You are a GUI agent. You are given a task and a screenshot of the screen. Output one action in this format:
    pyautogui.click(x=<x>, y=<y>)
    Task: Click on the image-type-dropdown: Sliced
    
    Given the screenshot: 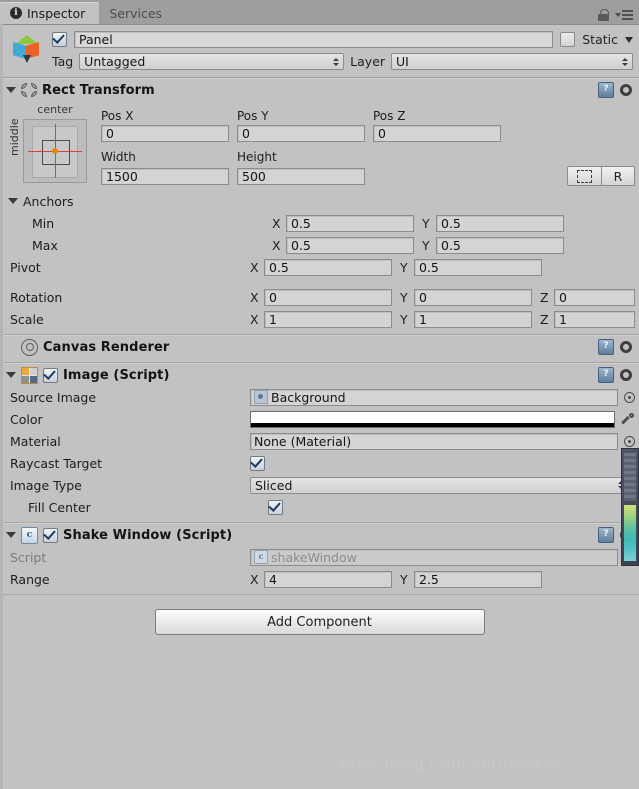 What is the action you would take?
    pyautogui.click(x=439, y=485)
    